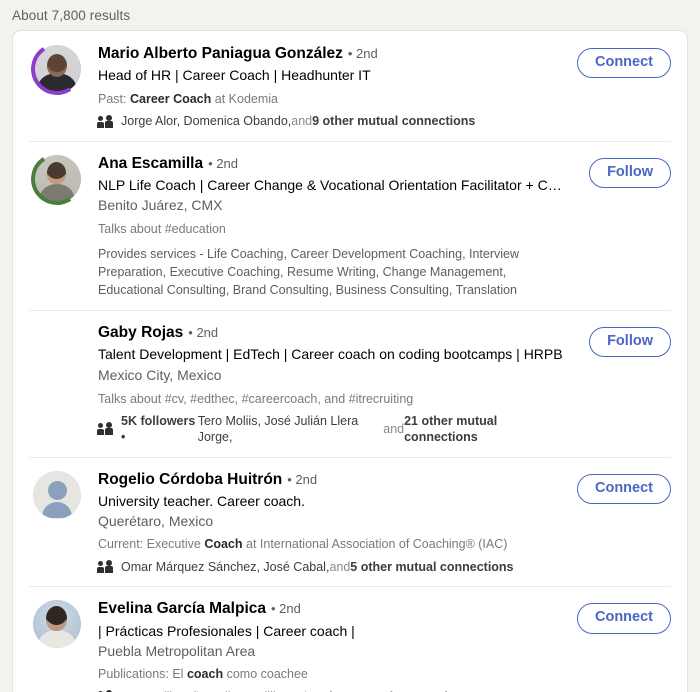 The height and width of the screenshot is (692, 700). Describe the element at coordinates (160, 205) in the screenshot. I see `location: Benito Juárez, CMX` at that location.